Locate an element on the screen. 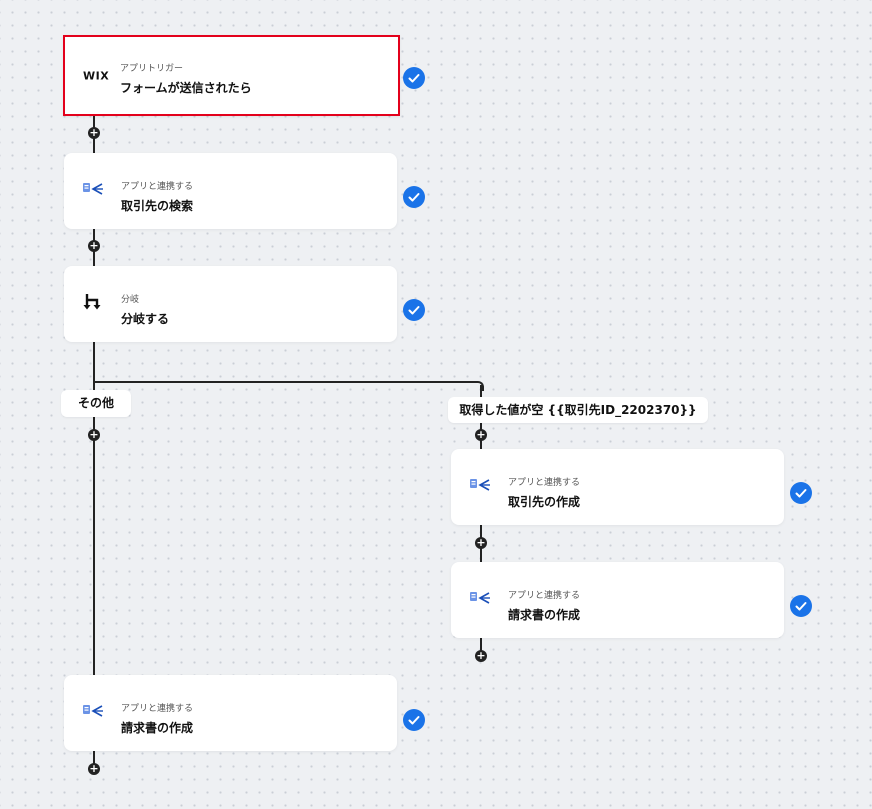 This screenshot has height=809, width=872. card-category: 分岐 is located at coordinates (130, 300).